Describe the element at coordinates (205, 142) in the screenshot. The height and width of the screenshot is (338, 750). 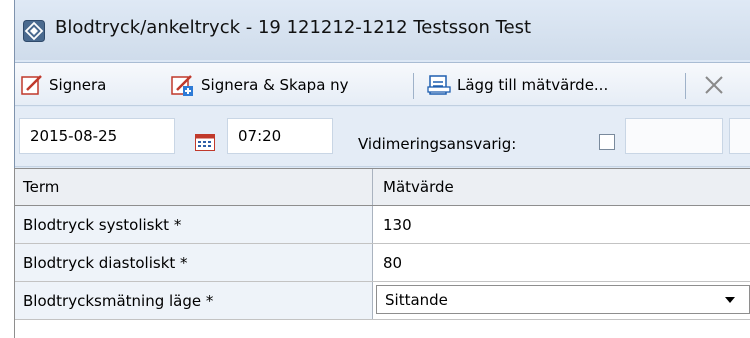
I see `calendar-icon` at that location.